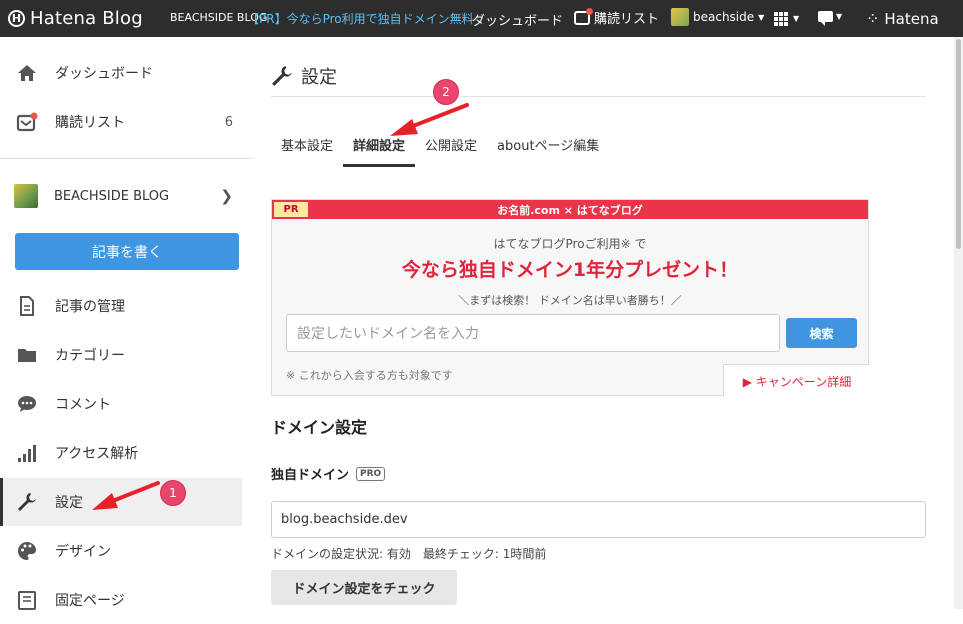 The height and width of the screenshot is (624, 963). Describe the element at coordinates (90, 123) in the screenshot. I see `sidebar-item-label: 購読リスト` at that location.